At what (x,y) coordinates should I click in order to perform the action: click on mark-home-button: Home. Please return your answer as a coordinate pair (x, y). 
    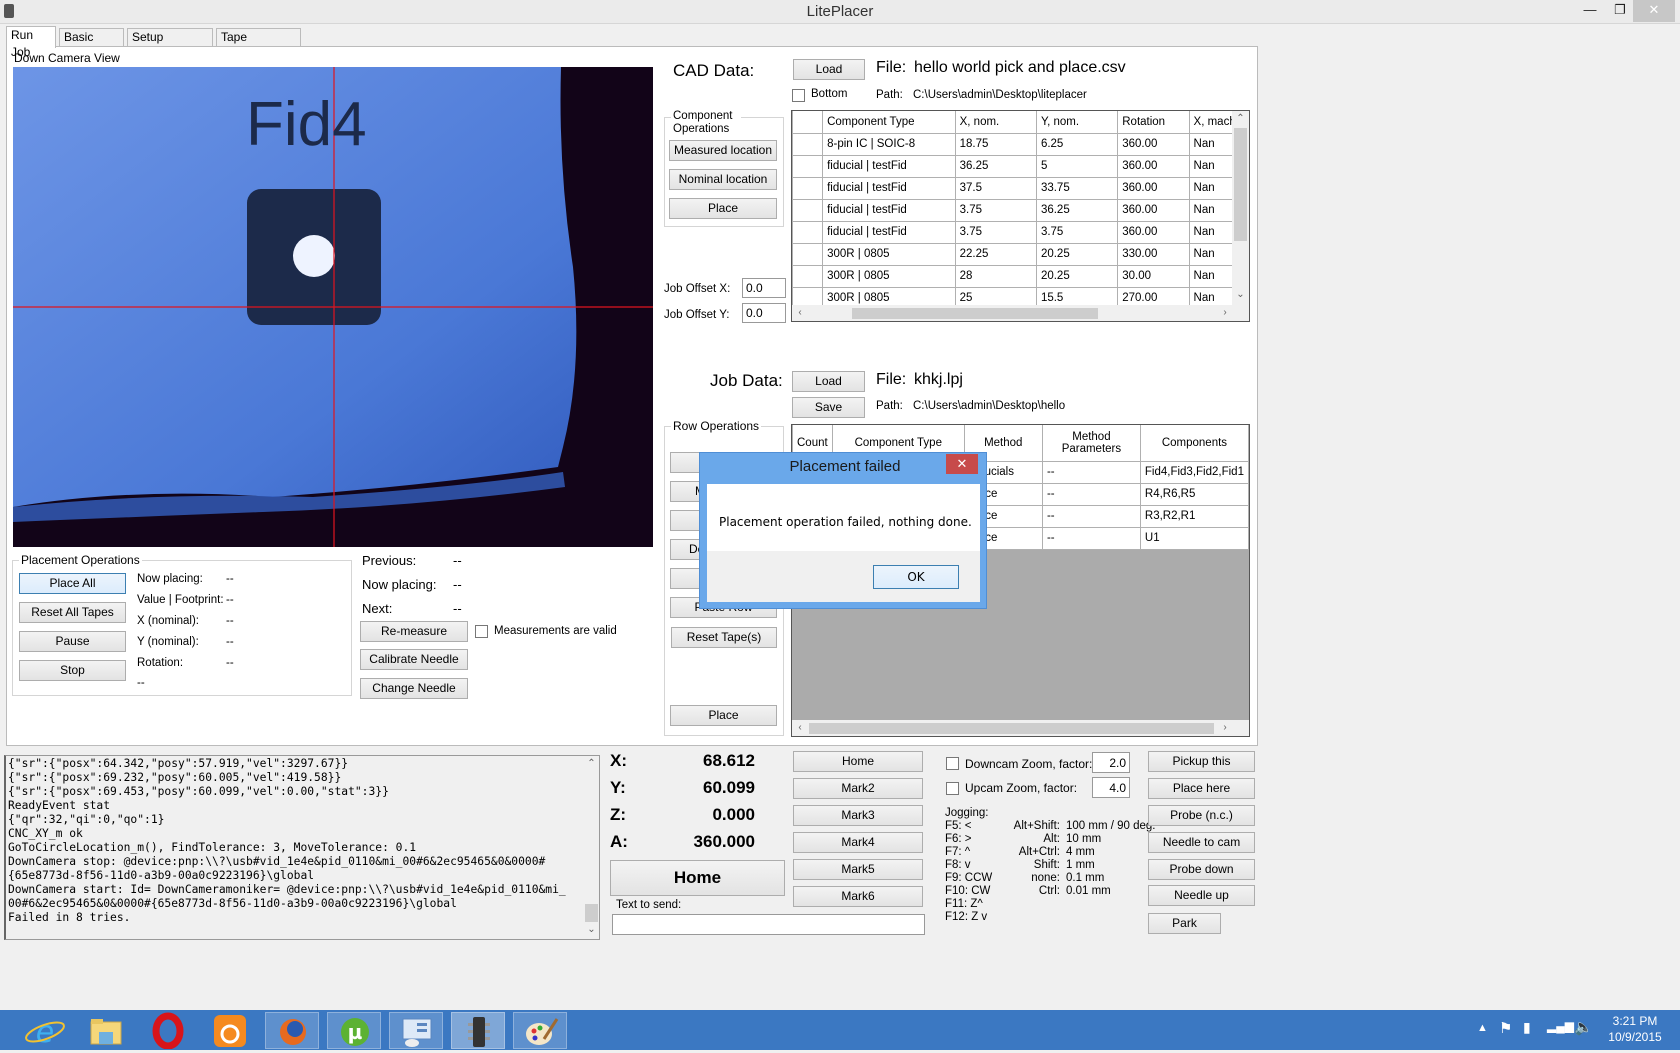
    Looking at the image, I should click on (858, 761).